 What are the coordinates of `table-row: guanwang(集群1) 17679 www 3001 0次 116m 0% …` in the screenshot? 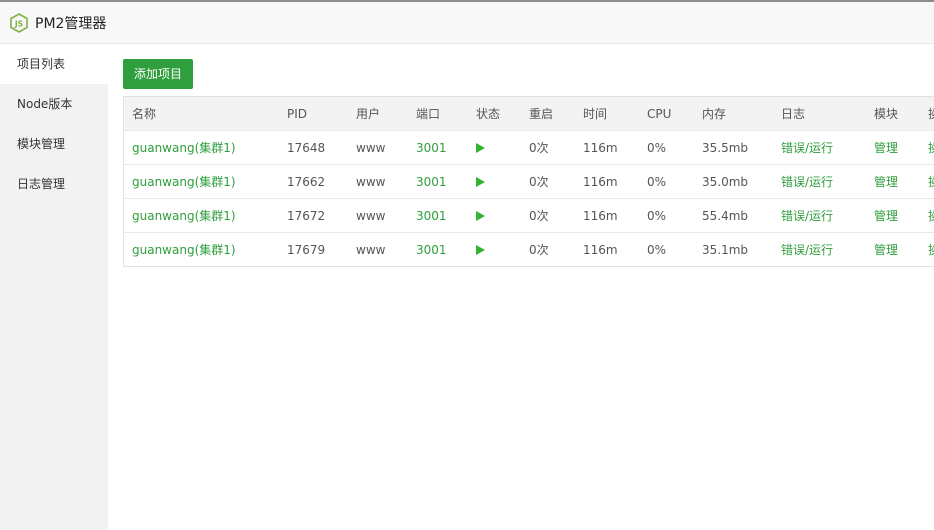 It's located at (529, 250).